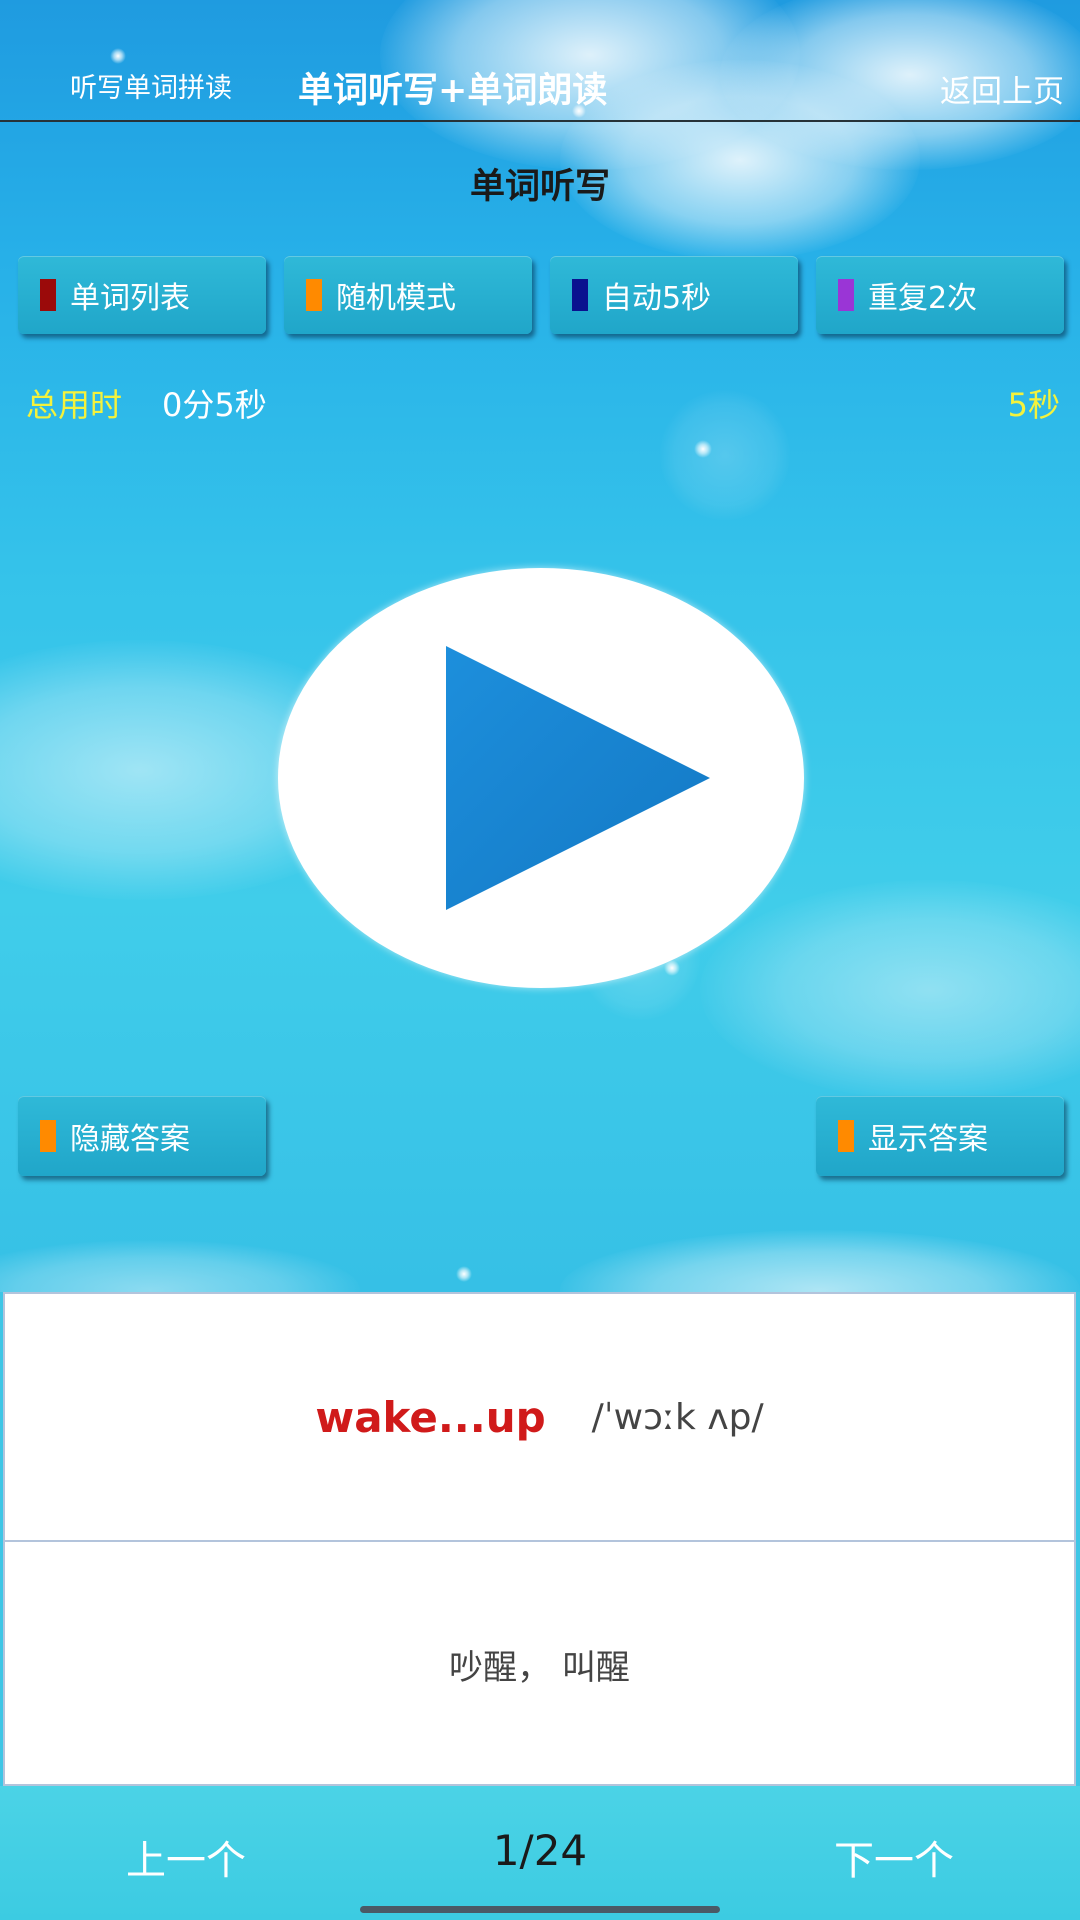  Describe the element at coordinates (1033, 405) in the screenshot. I see `interval-countdown: 5秒` at that location.